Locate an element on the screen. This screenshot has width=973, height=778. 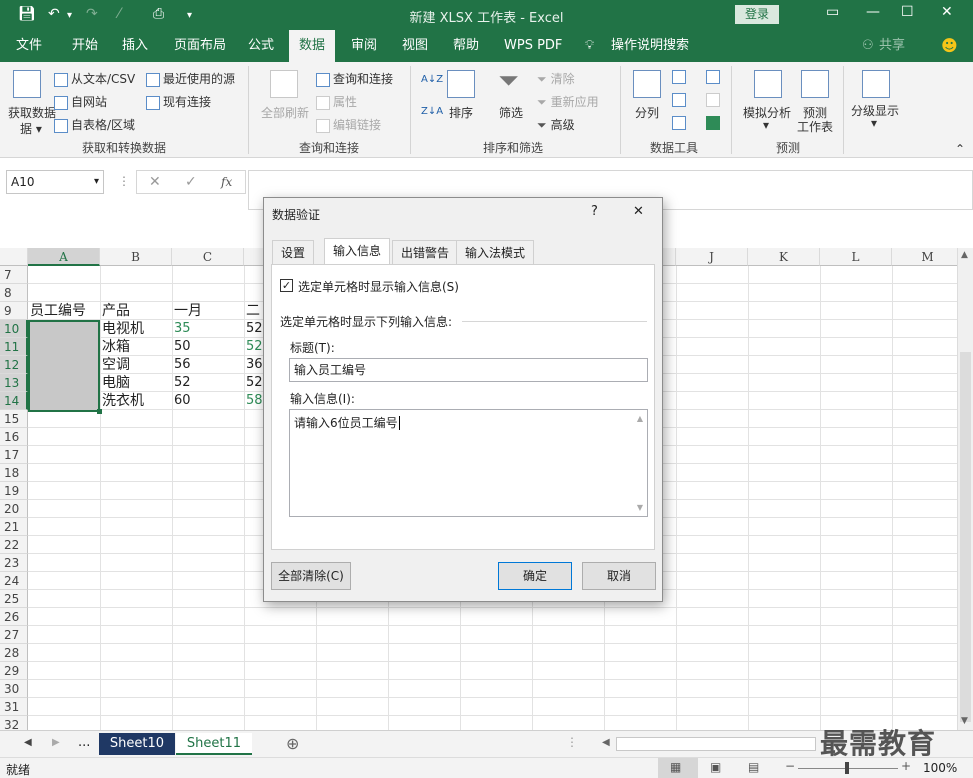
select-all-corner is located at coordinates (14, 257).